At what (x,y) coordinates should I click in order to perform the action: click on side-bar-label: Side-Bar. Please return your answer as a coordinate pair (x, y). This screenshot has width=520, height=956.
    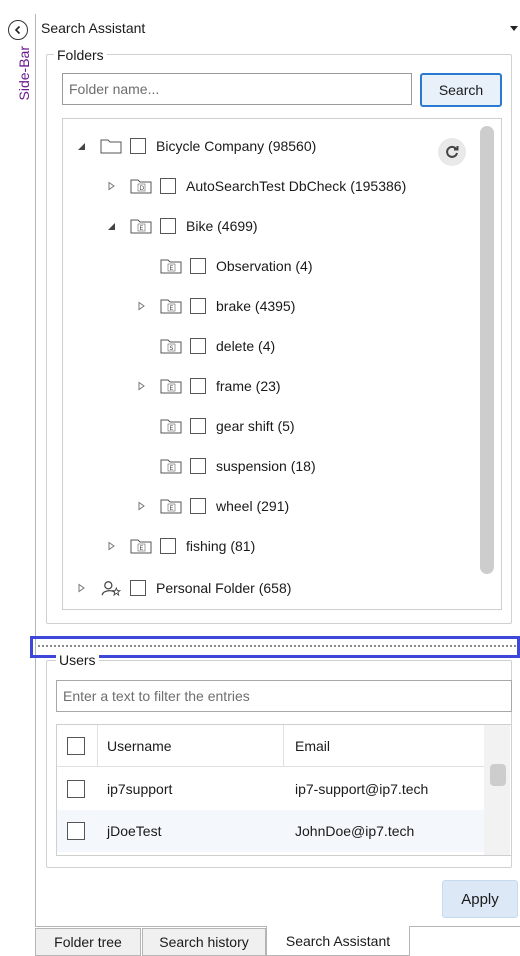
    Looking at the image, I should click on (24, 73).